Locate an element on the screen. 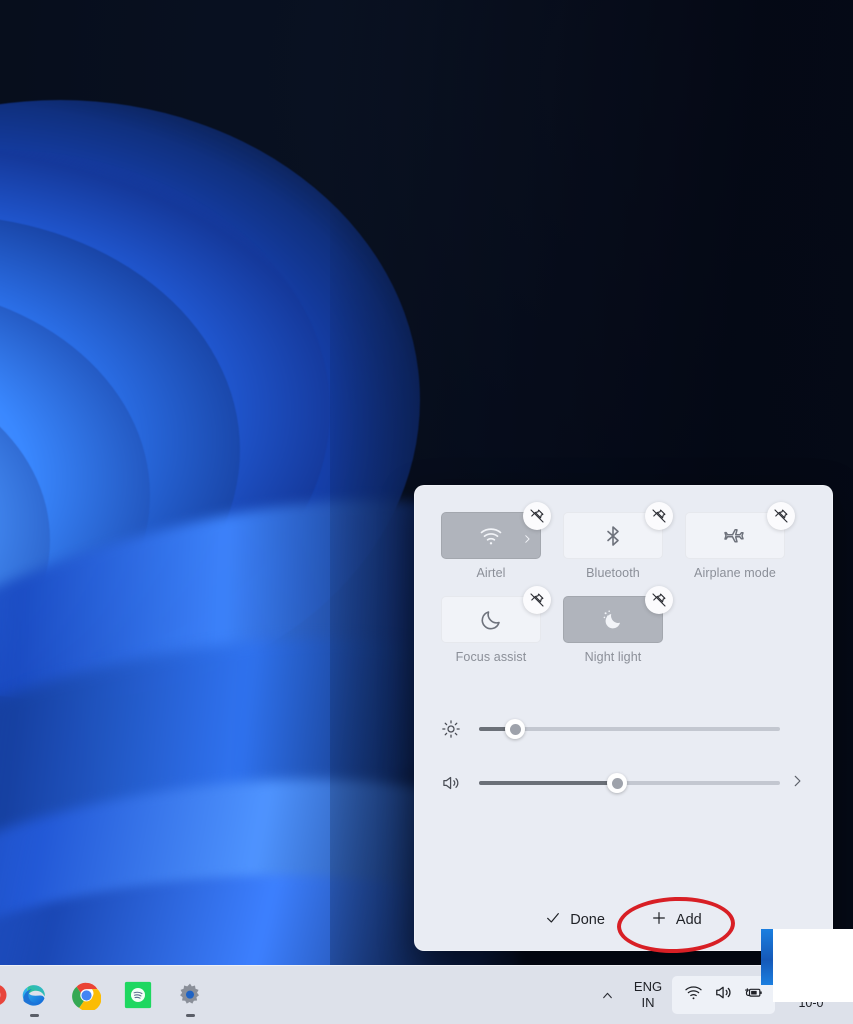 The image size is (853, 1024). tile-airtel: Airtel is located at coordinates (496, 541).